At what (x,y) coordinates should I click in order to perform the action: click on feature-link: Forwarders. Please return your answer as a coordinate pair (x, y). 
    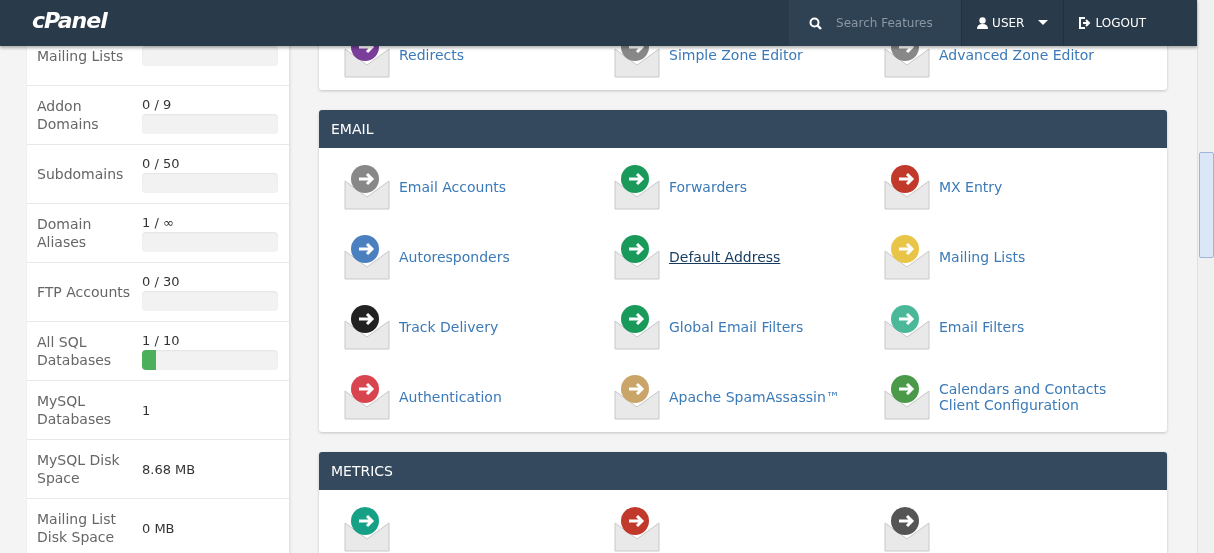
    Looking at the image, I should click on (708, 187).